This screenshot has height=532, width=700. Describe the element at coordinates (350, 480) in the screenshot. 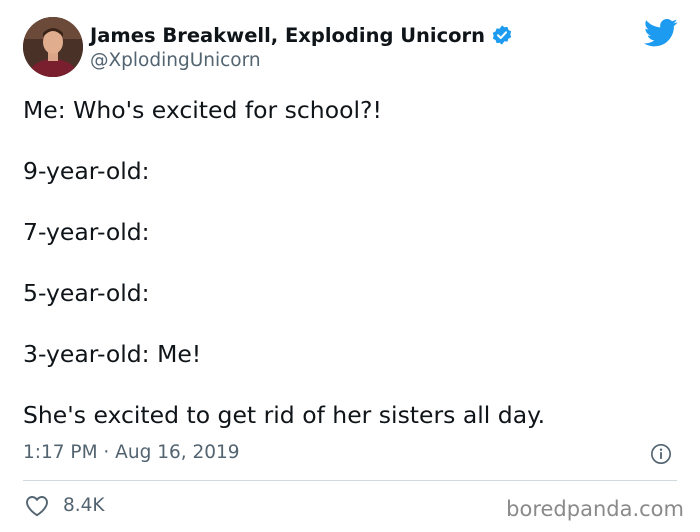

I see `divider` at that location.